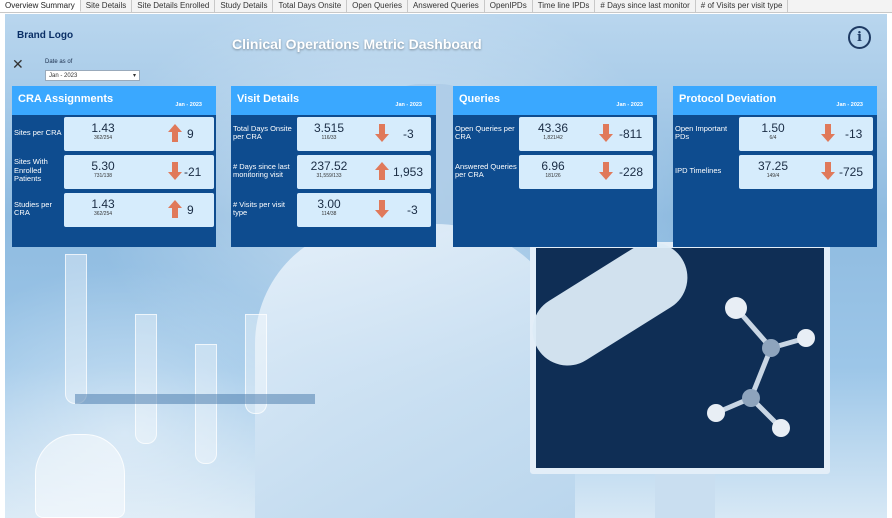 The width and height of the screenshot is (892, 518). I want to click on metric-row: Sites per CRA 1.43 362/254 9, so click(114, 133).